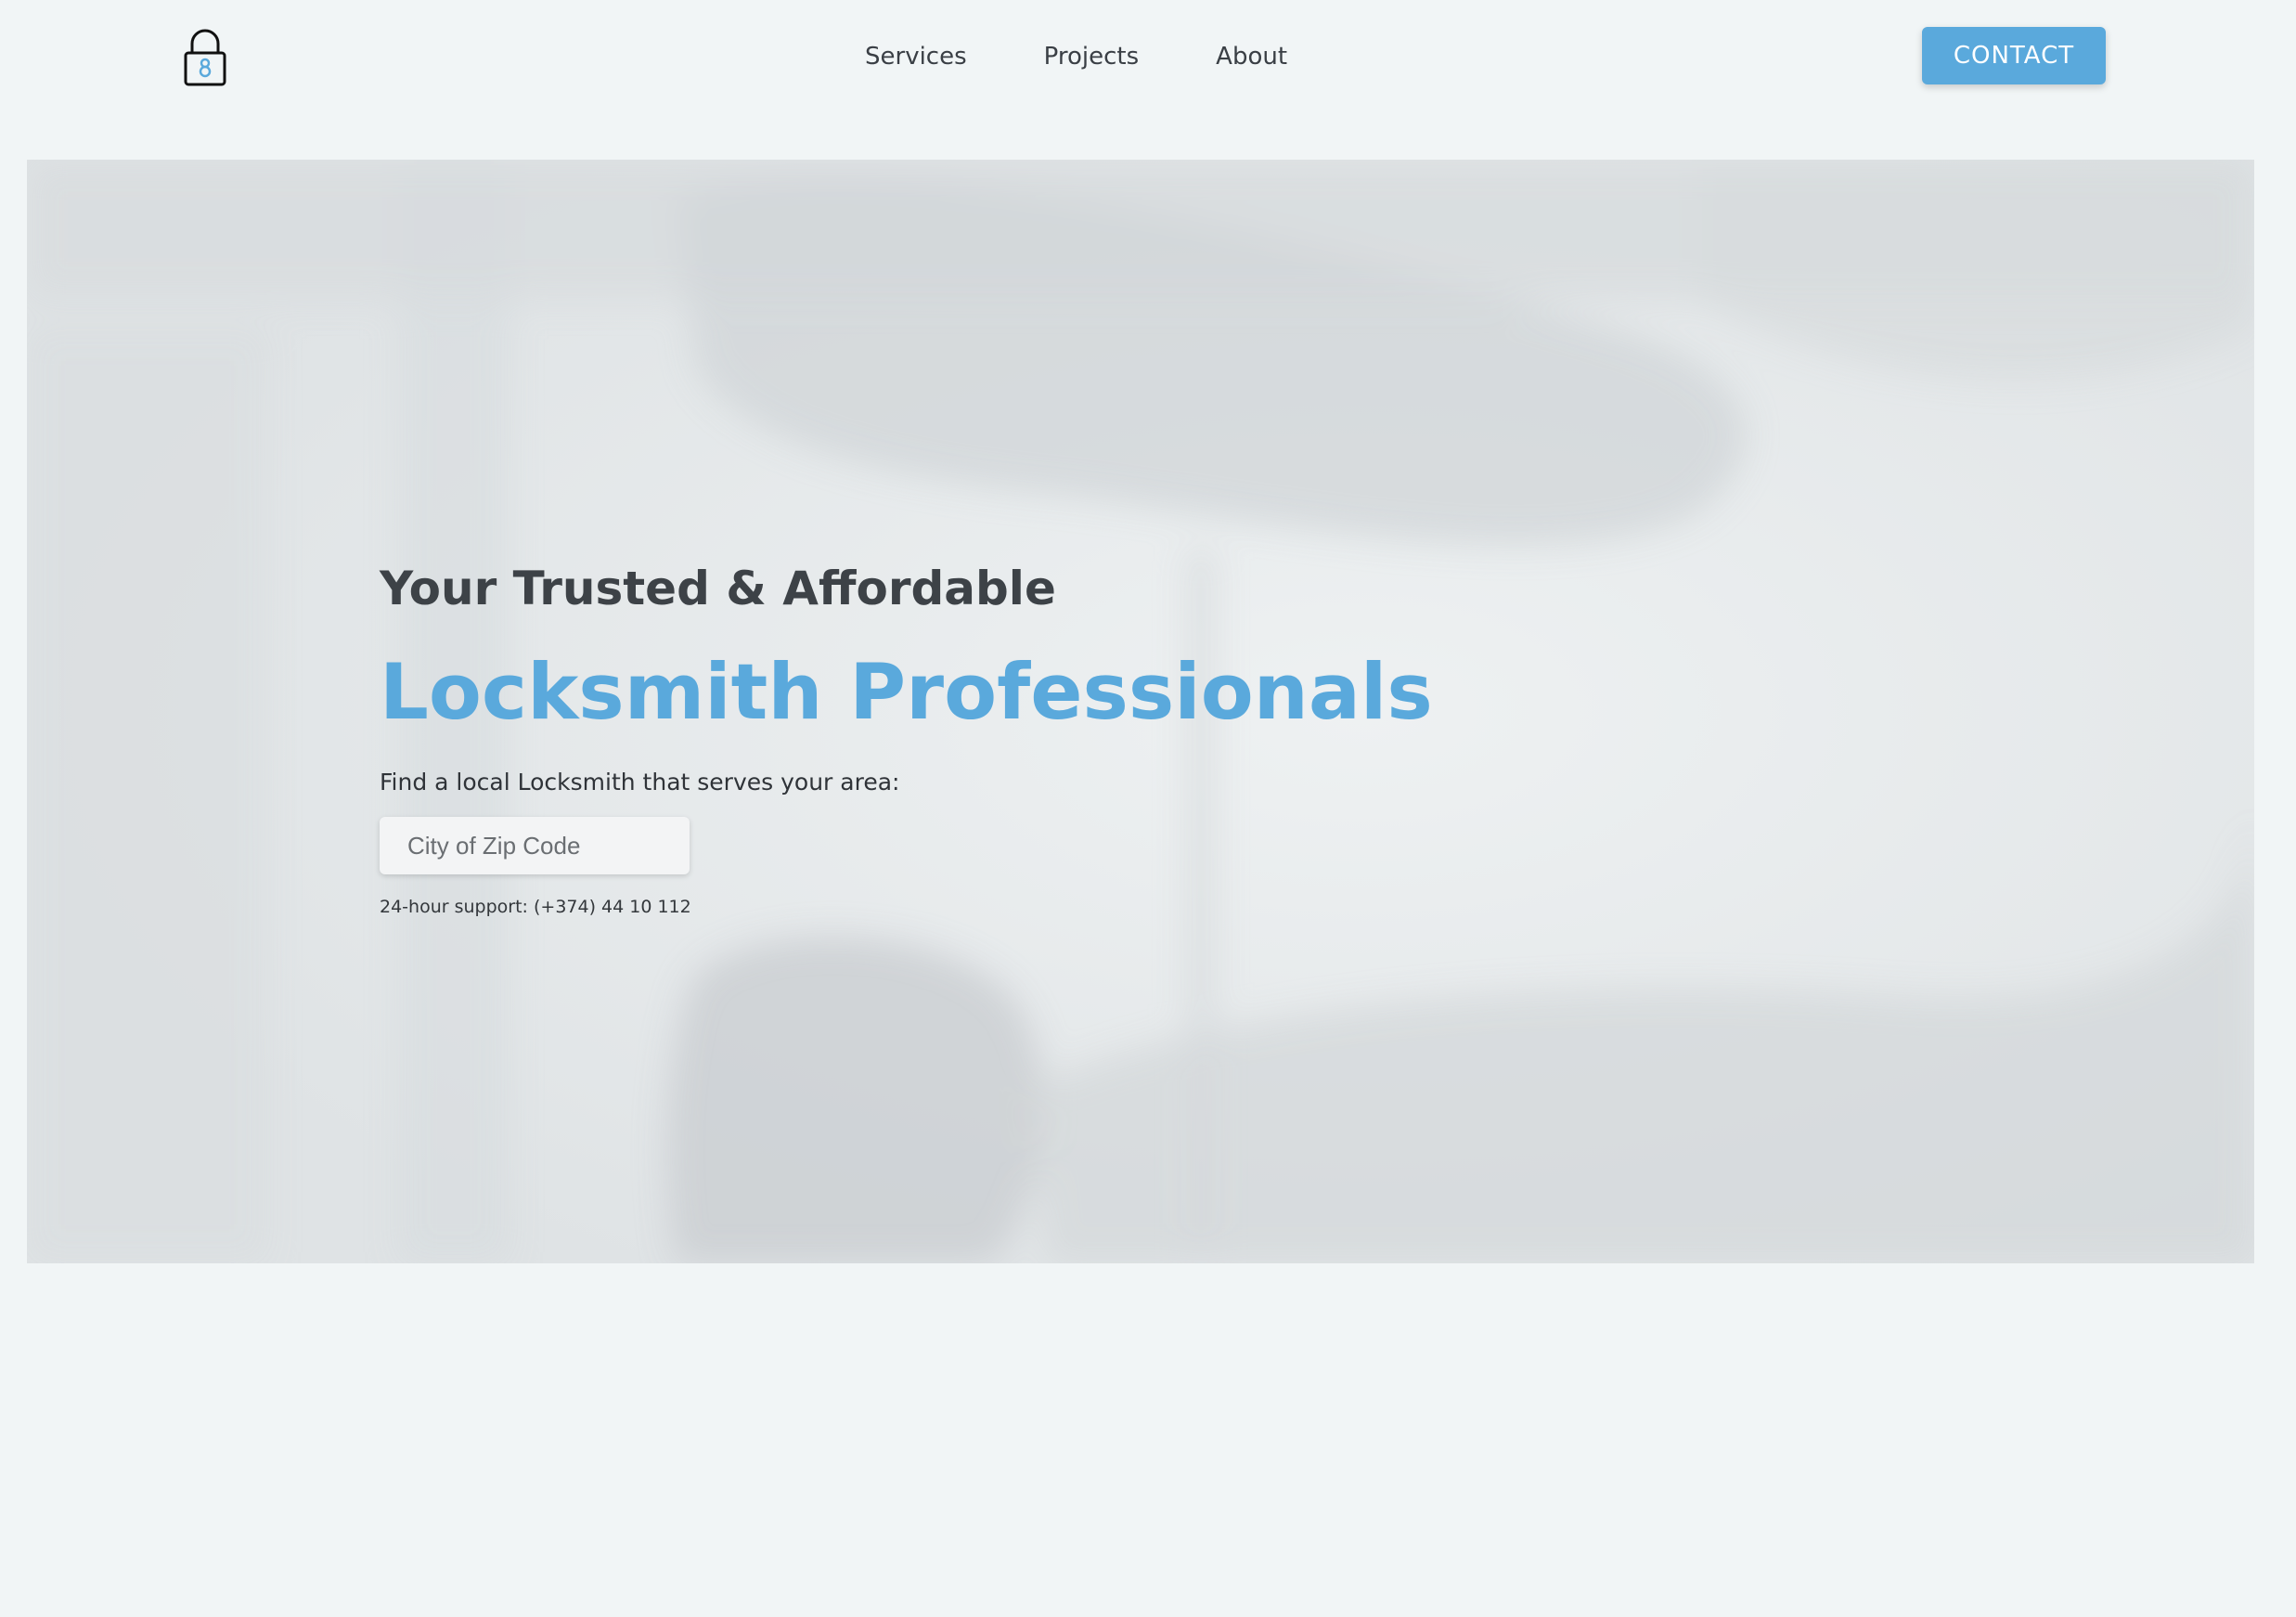  I want to click on contact-button: CONTACT, so click(2014, 55).